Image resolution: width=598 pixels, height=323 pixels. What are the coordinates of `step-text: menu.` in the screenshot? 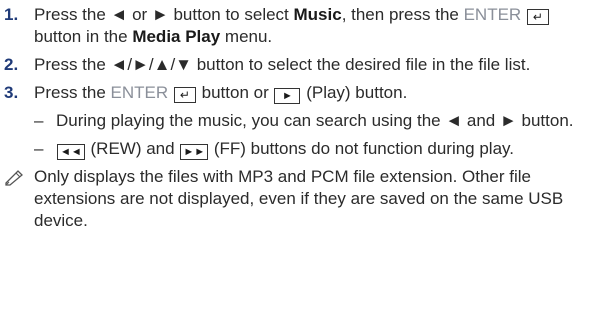 It's located at (246, 36).